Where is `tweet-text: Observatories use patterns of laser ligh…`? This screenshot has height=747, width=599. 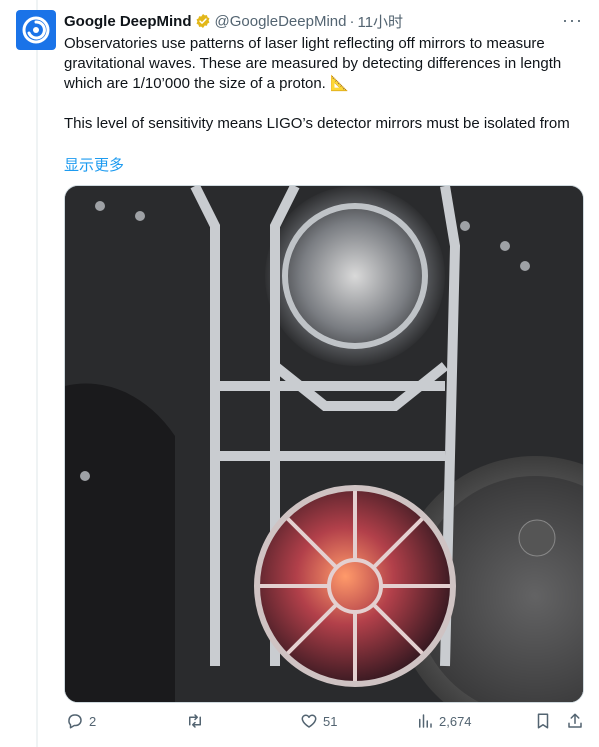 tweet-text: Observatories use patterns of laser ligh… is located at coordinates (324, 84).